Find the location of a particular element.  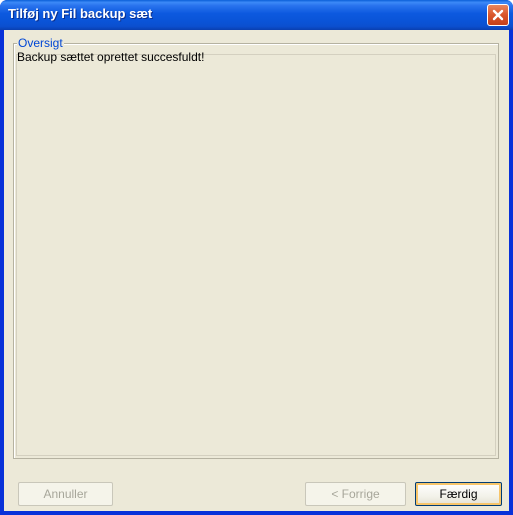

groupbox-legend: Oversigt is located at coordinates (40, 43).